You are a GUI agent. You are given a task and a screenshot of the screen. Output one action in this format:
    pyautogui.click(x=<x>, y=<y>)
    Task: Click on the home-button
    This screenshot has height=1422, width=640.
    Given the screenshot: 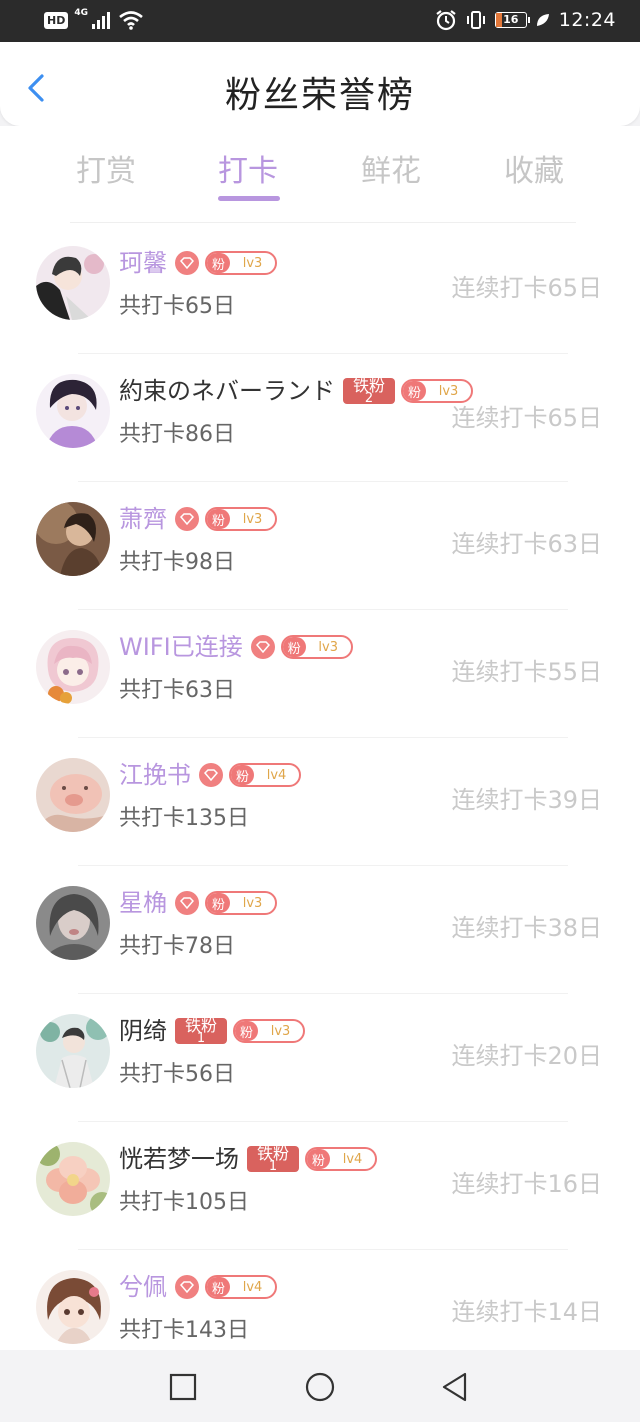 What is the action you would take?
    pyautogui.click(x=320, y=1387)
    